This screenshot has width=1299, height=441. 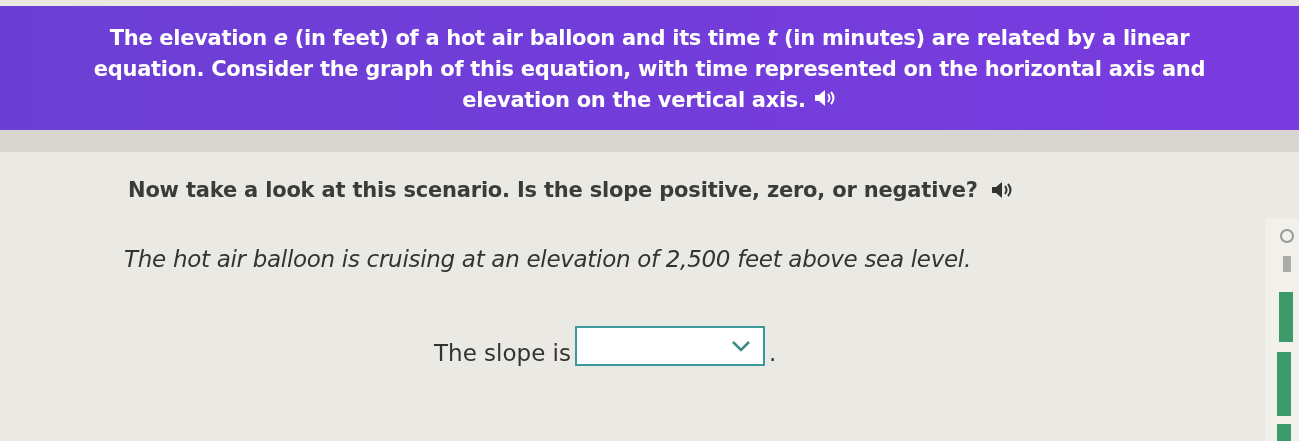 I want to click on answer-prompt: The slope is, so click(x=502, y=353).